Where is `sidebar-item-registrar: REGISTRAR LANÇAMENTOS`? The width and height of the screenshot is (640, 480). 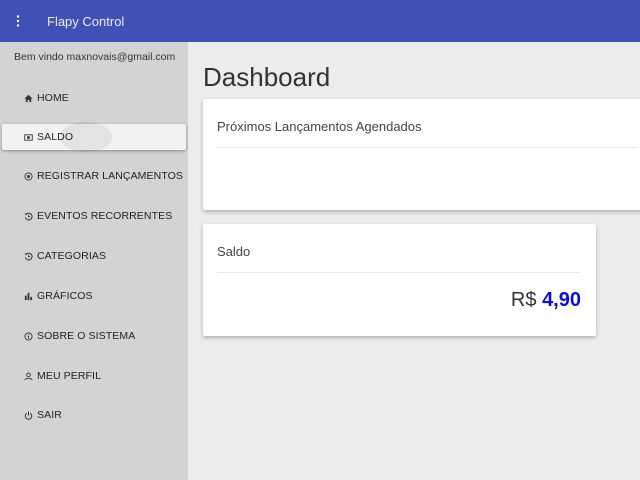
sidebar-item-registrar: REGISTRAR LANÇAMENTOS is located at coordinates (94, 176).